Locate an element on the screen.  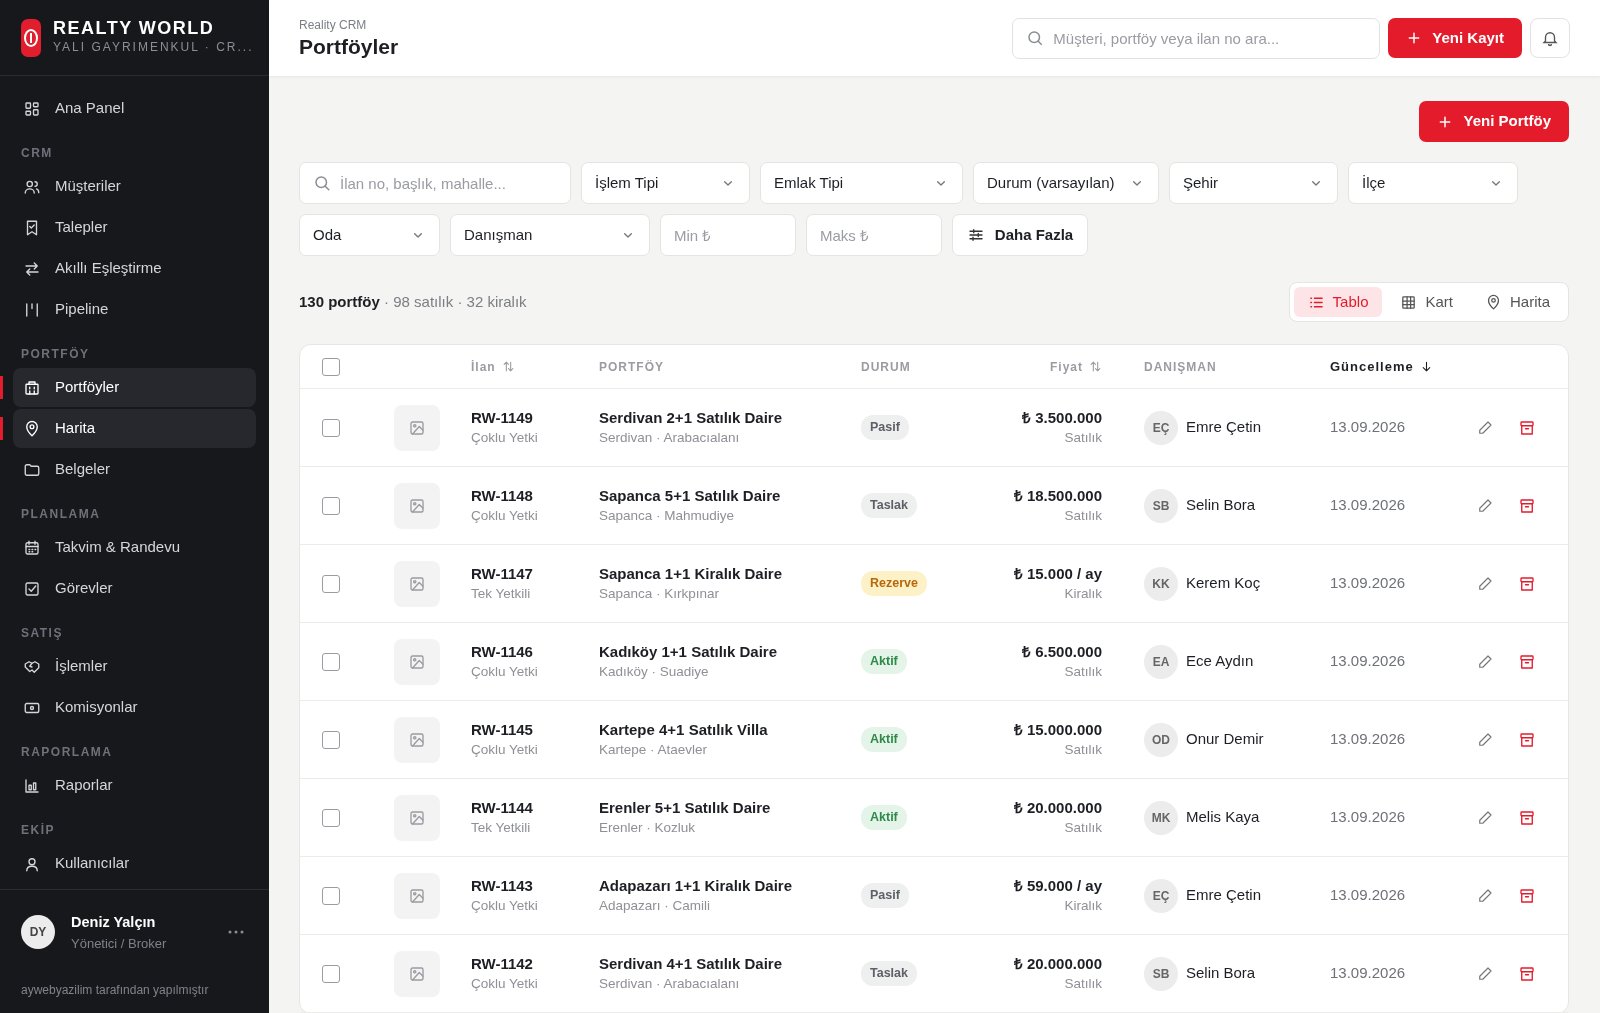
status-badge: Rezerve is located at coordinates (894, 583).